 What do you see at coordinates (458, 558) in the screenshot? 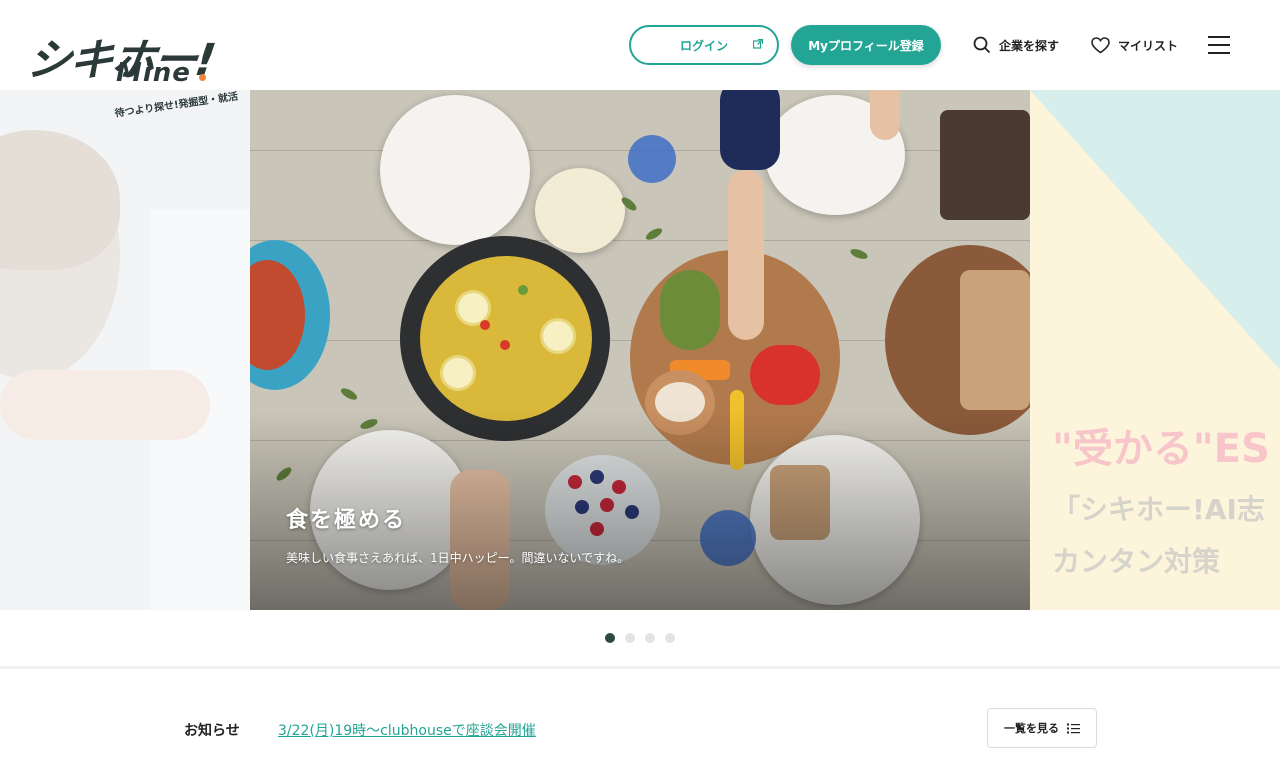
I see `slide-subtitle: 美味しい食事さえあれば、1日中ハッピー。間違いないですね。` at bounding box center [458, 558].